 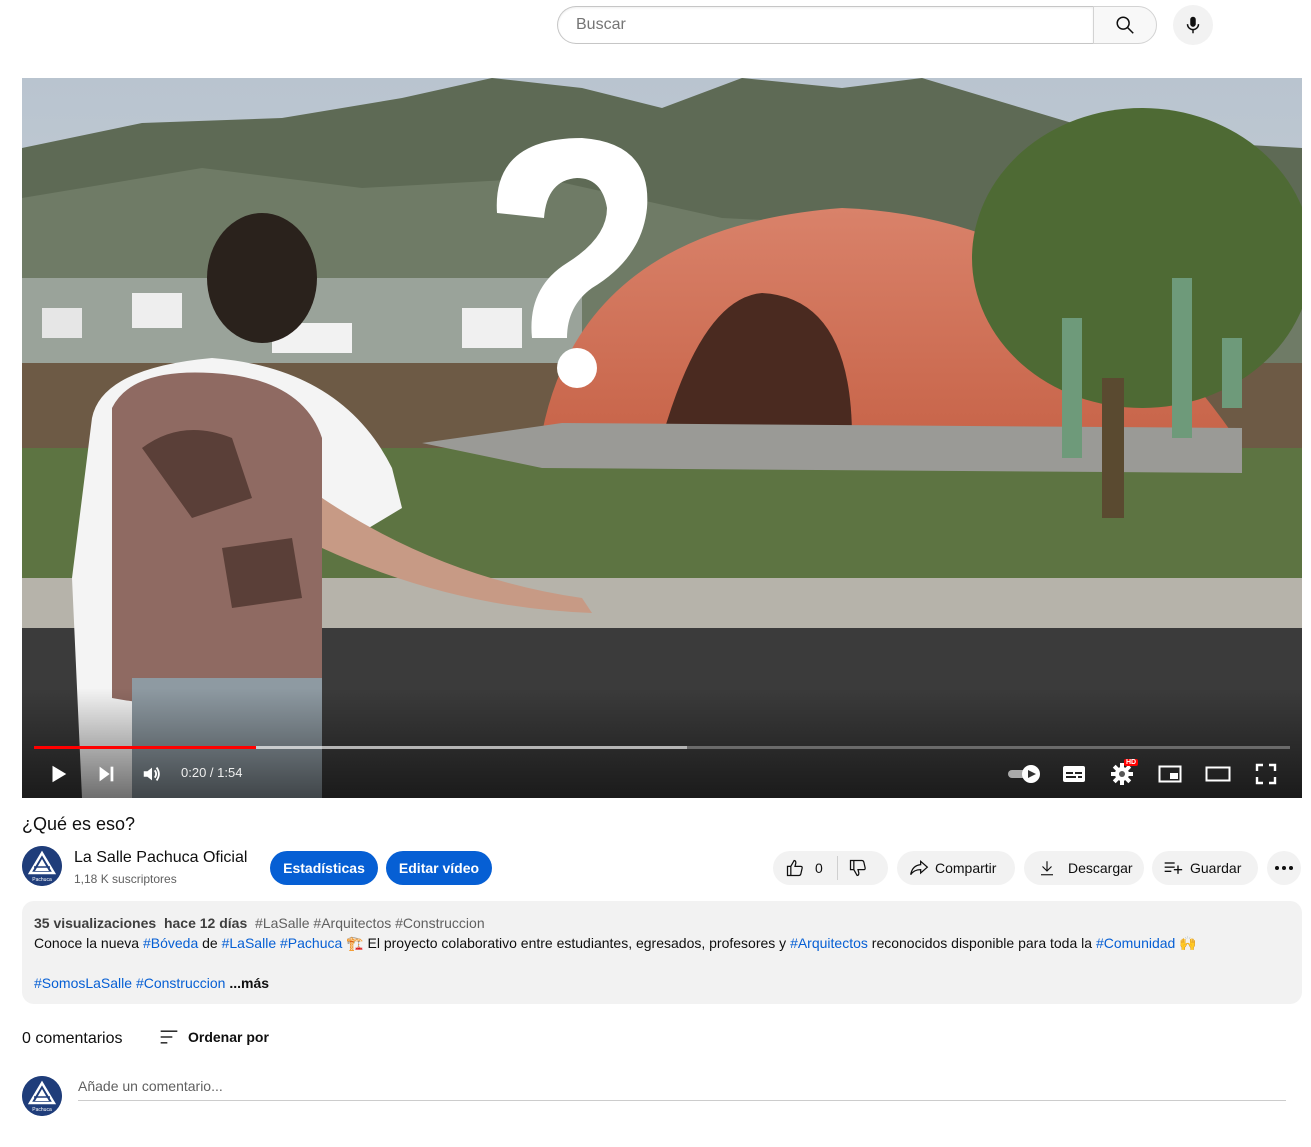 I want to click on more-horizontal-icon, so click(x=1284, y=868).